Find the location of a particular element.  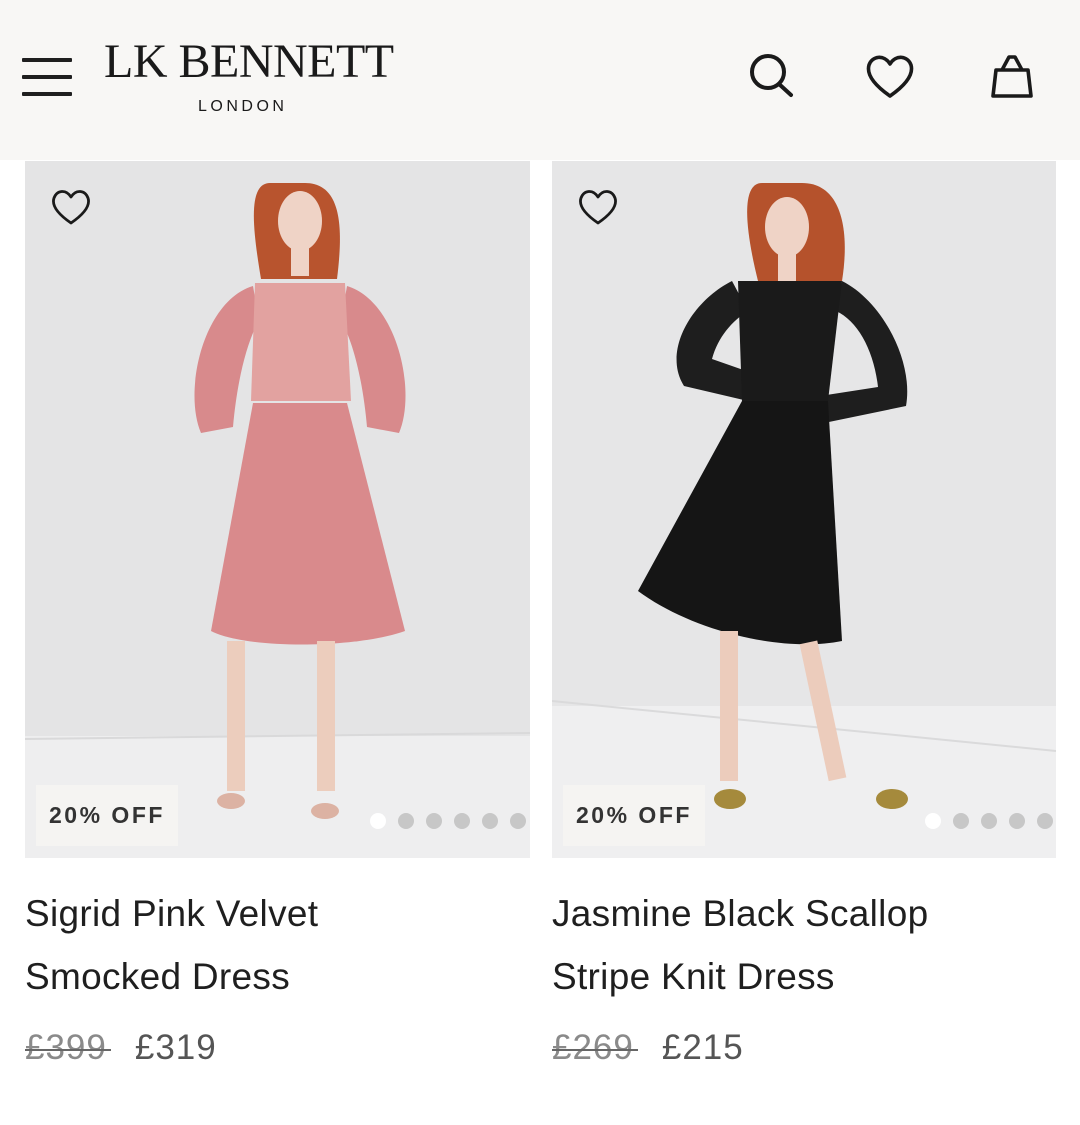

price-row: £269 £215 is located at coordinates (804, 1048).